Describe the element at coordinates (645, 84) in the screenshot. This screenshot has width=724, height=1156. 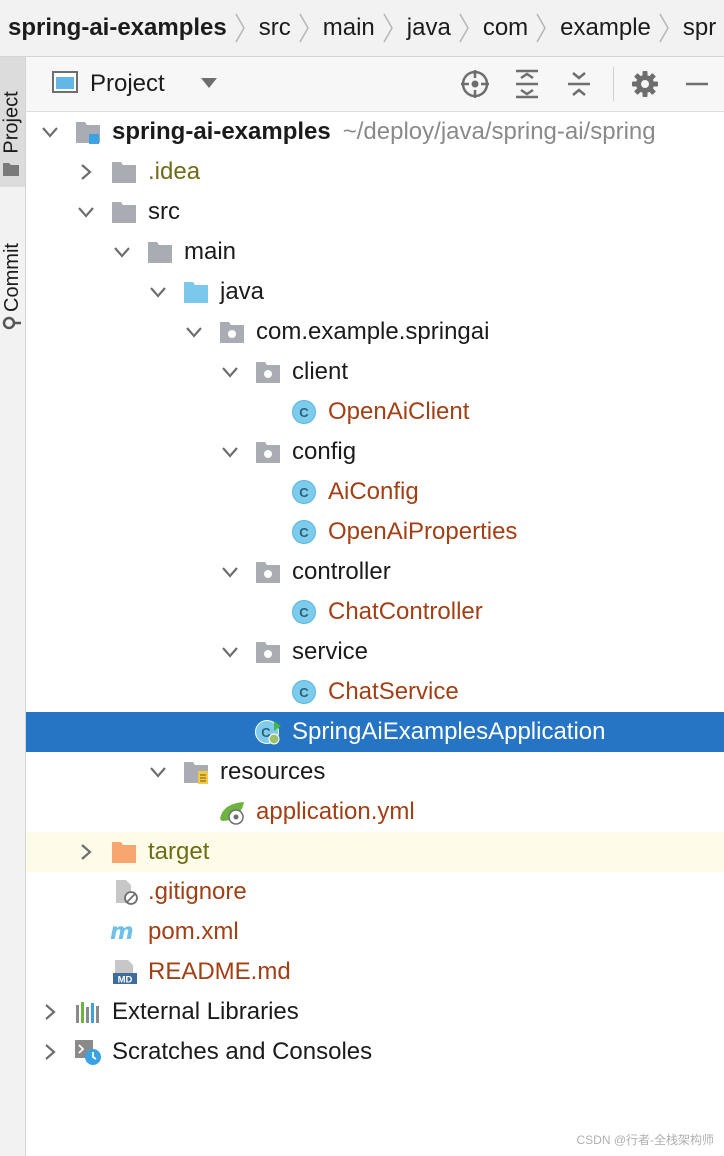
I see `gear-icon` at that location.